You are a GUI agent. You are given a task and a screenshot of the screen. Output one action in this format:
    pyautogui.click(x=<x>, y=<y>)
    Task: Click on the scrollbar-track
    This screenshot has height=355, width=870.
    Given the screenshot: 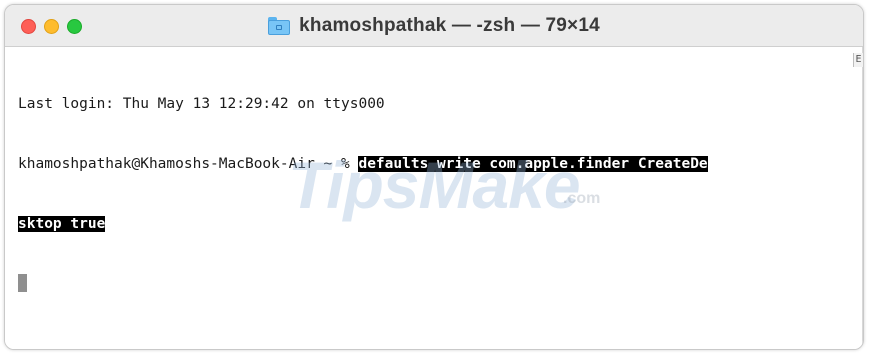 What is the action you would take?
    pyautogui.click(x=862, y=198)
    